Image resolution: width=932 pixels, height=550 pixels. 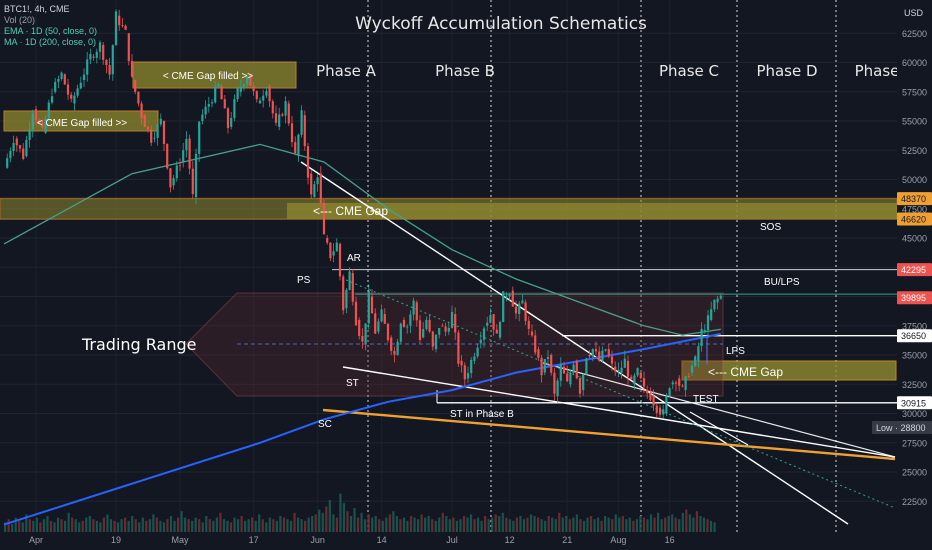 What do you see at coordinates (877, 71) in the screenshot?
I see `phase-label: Phase` at bounding box center [877, 71].